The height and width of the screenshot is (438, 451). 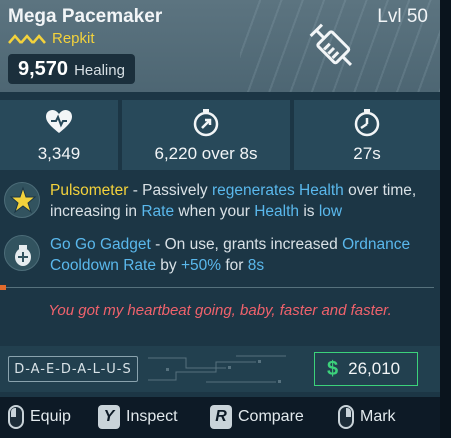 I want to click on perk-text: - On use, grants increased, so click(x=246, y=244).